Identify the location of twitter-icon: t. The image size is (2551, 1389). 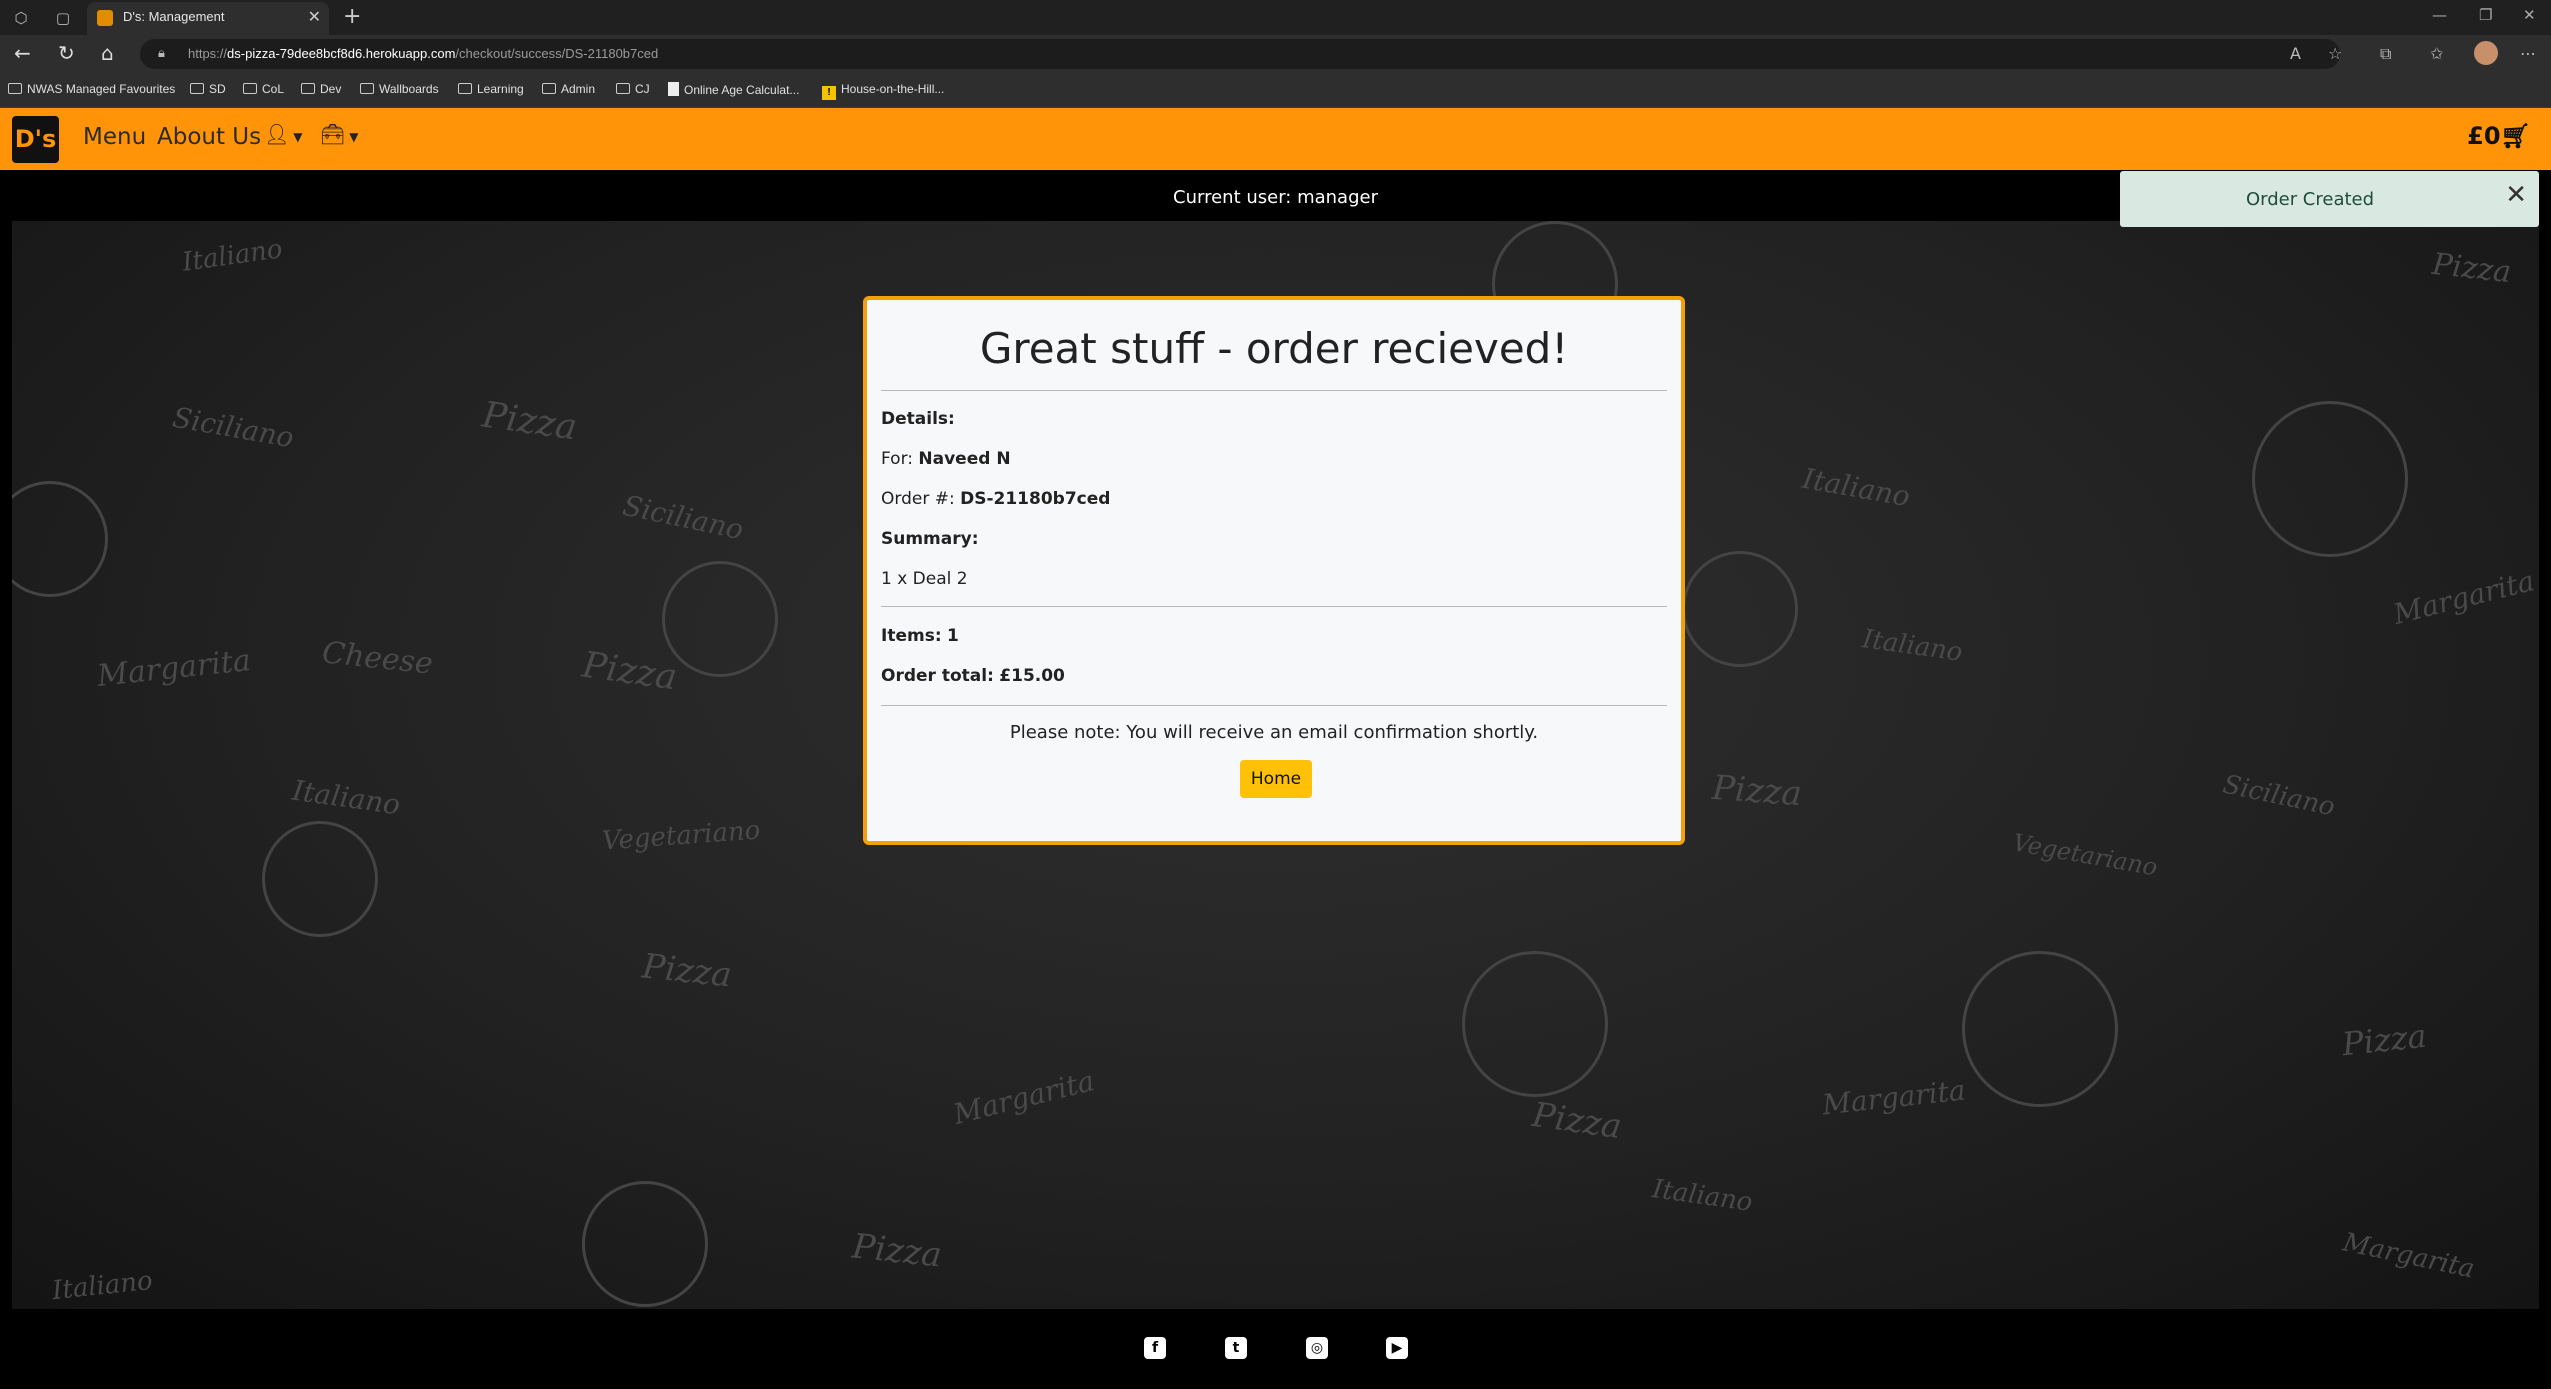
(1236, 1348).